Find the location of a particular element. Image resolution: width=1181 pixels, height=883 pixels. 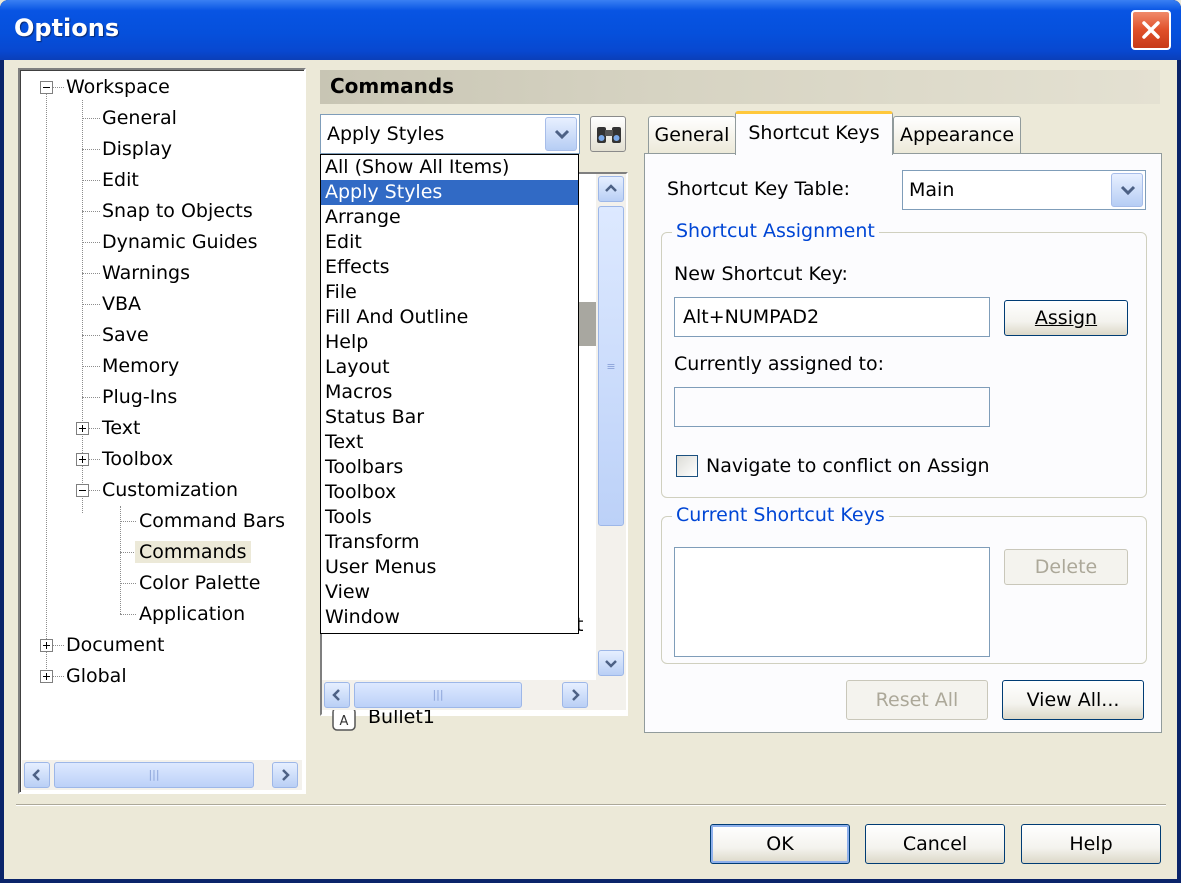

tree-item-snap-to-objects: Snap to Objects is located at coordinates (177, 211).